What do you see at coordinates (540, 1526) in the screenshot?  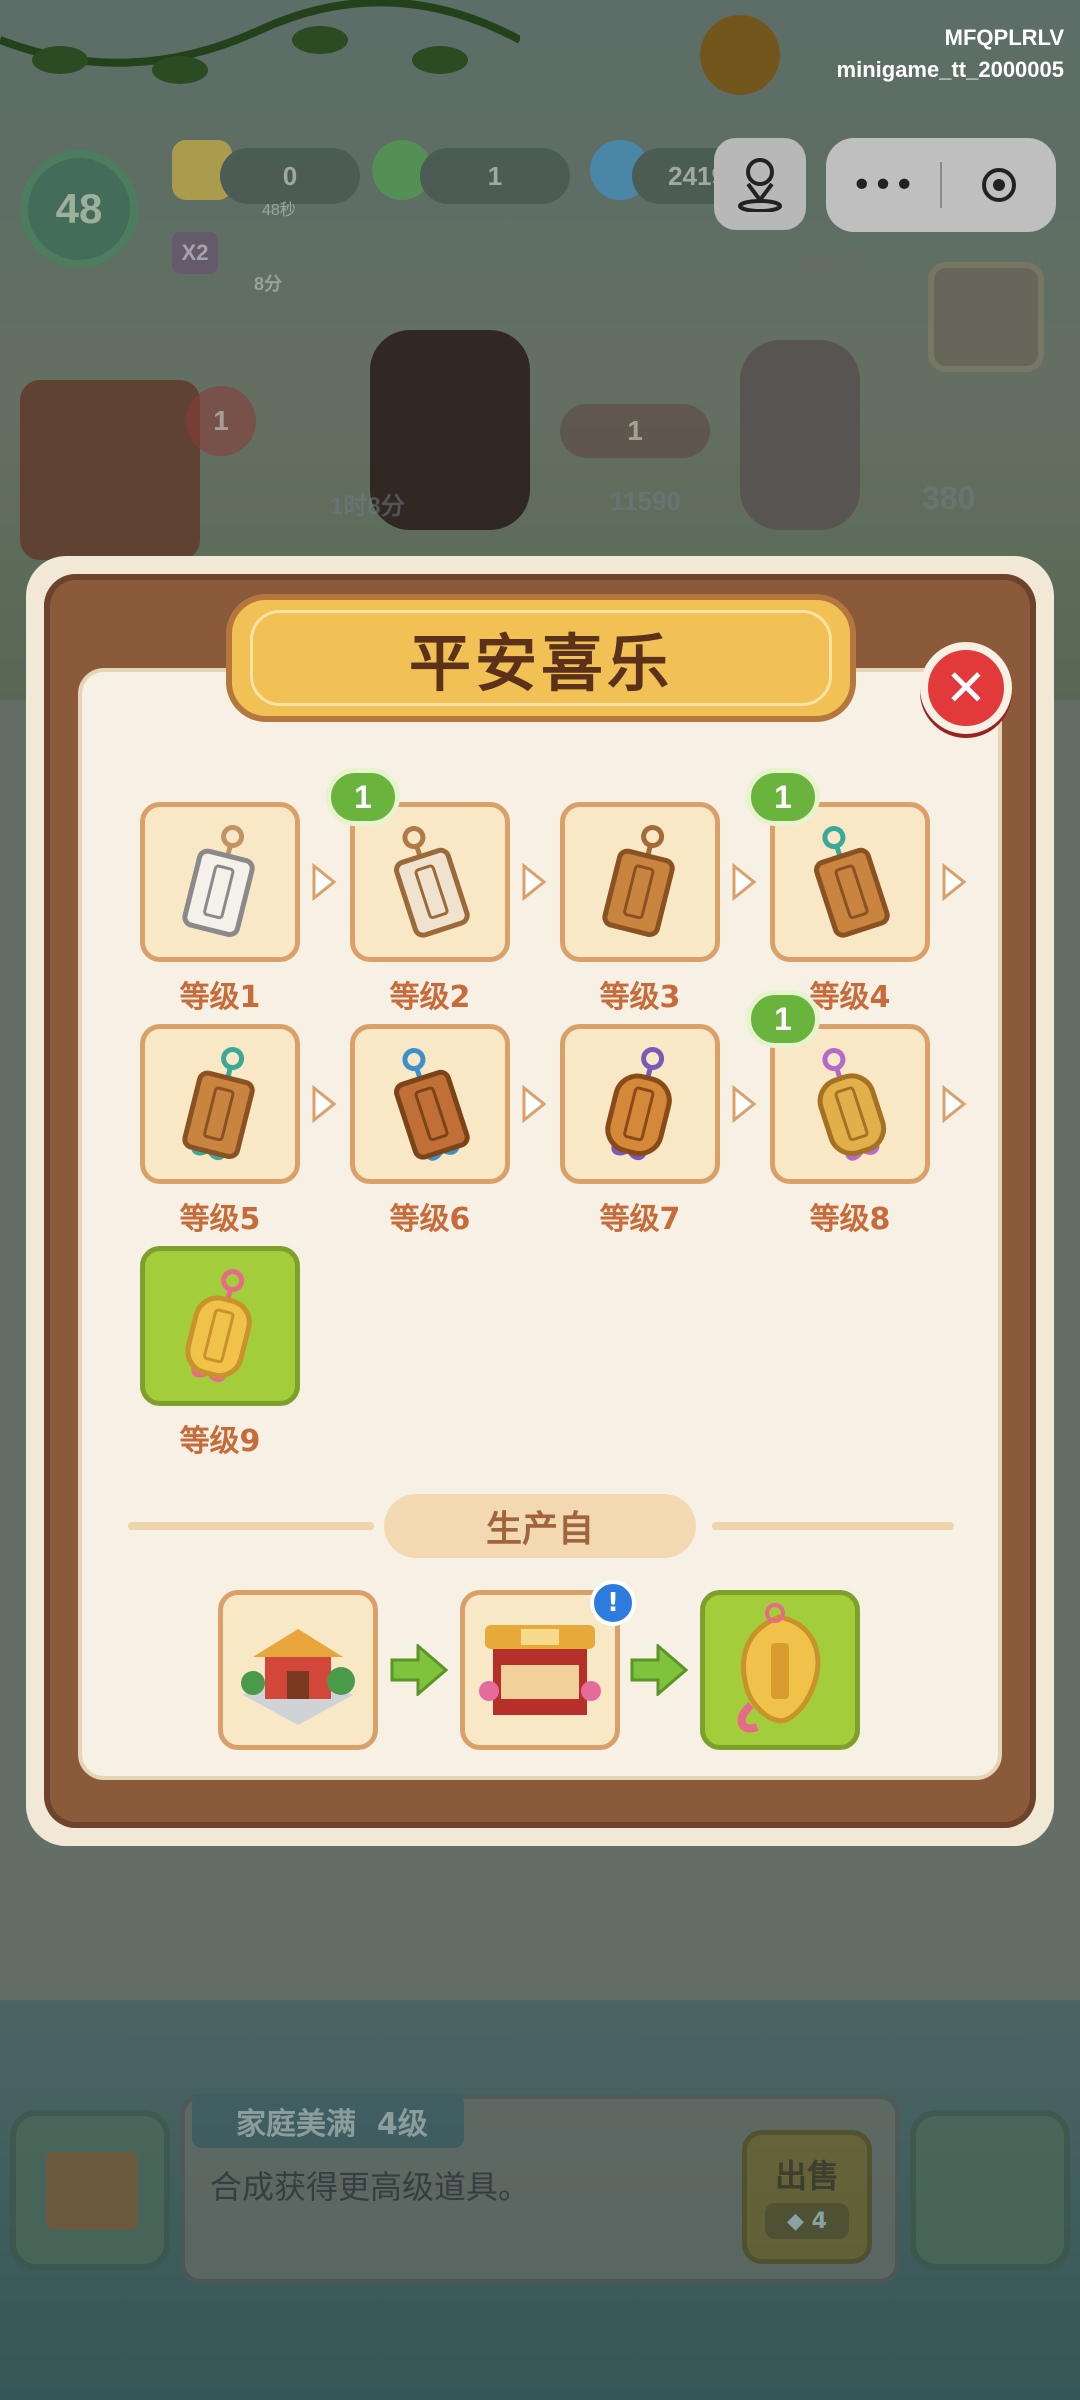 I see `source-title: 生产自` at bounding box center [540, 1526].